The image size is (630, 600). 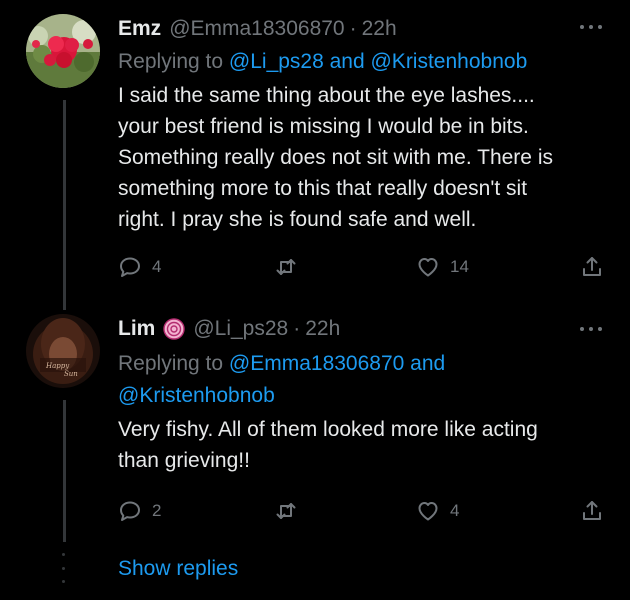 I want to click on tweet-text-line: than grieving!!, so click(x=184, y=460).